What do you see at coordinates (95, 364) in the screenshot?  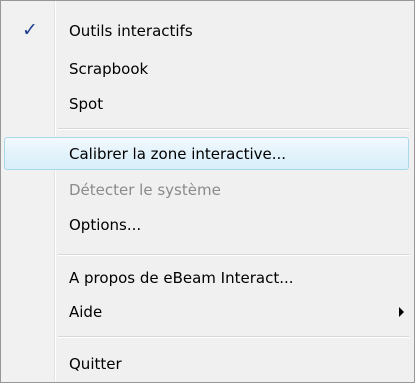 I see `menu-item-label: Quitter` at bounding box center [95, 364].